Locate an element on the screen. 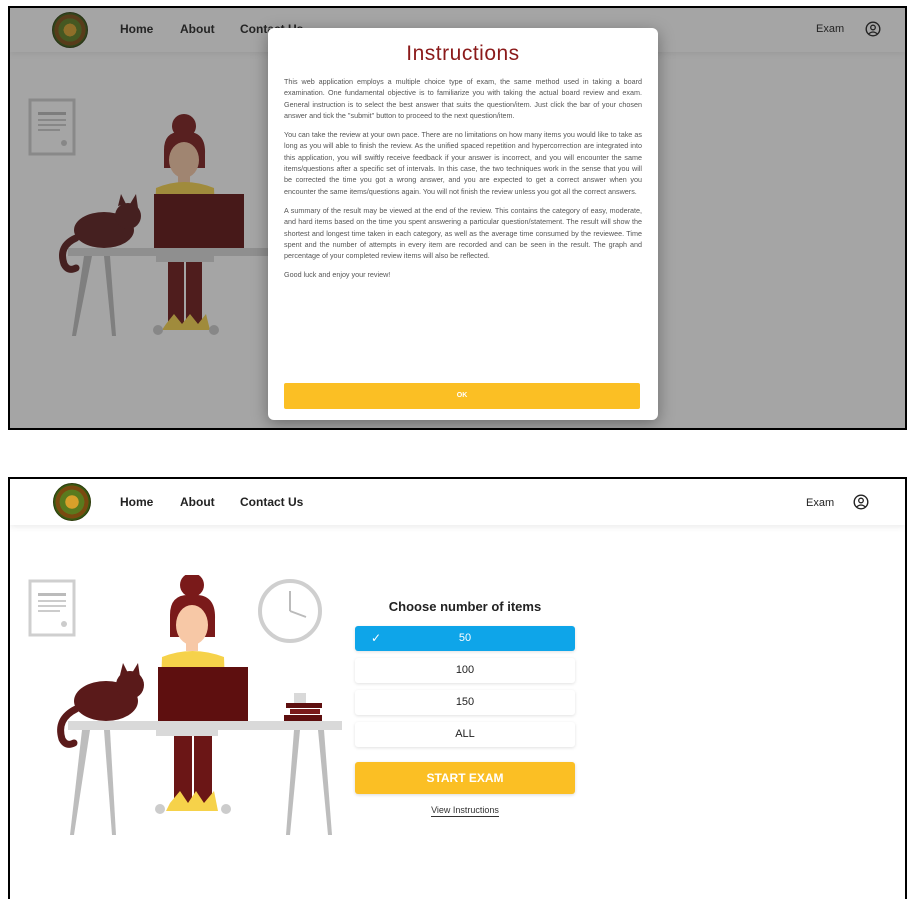  option-label: ALL is located at coordinates (465, 734).